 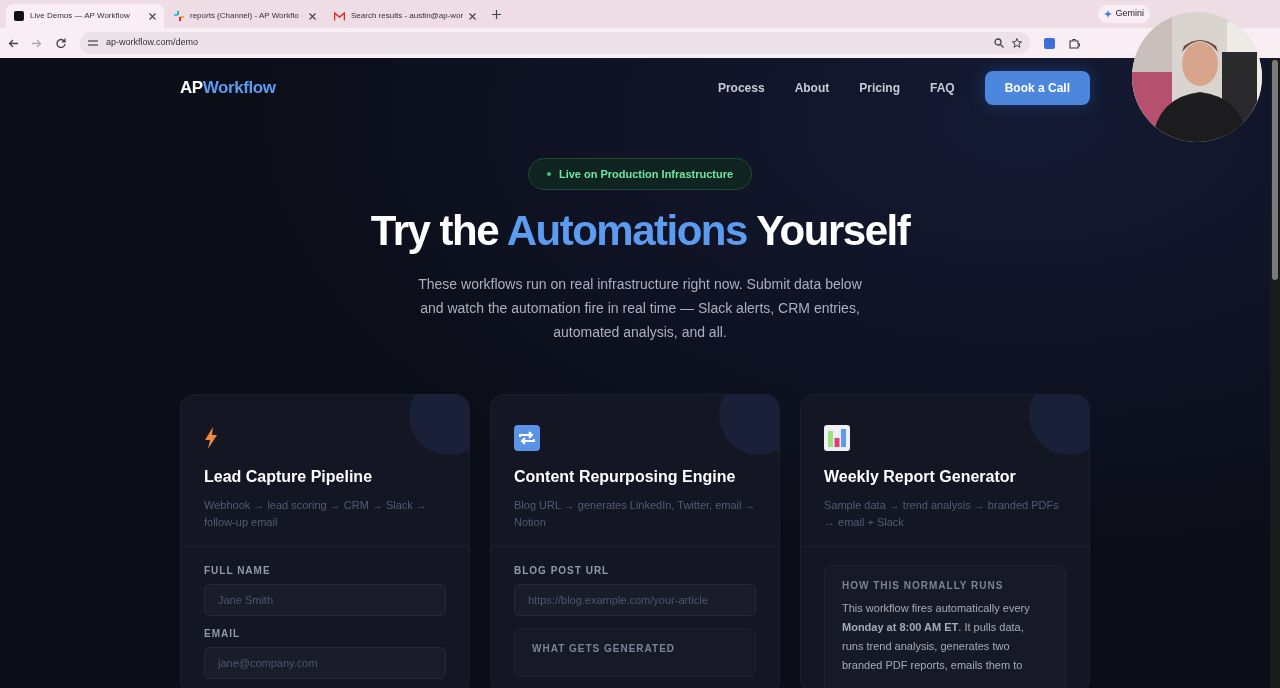 I want to click on hero-title: Try the Automations Yourself, so click(x=640, y=231).